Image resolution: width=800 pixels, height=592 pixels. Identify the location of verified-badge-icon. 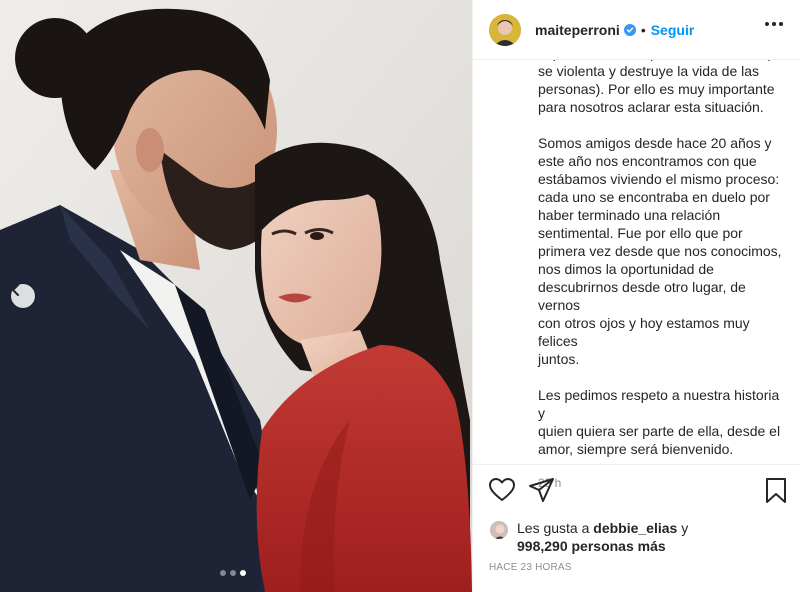
(629, 29).